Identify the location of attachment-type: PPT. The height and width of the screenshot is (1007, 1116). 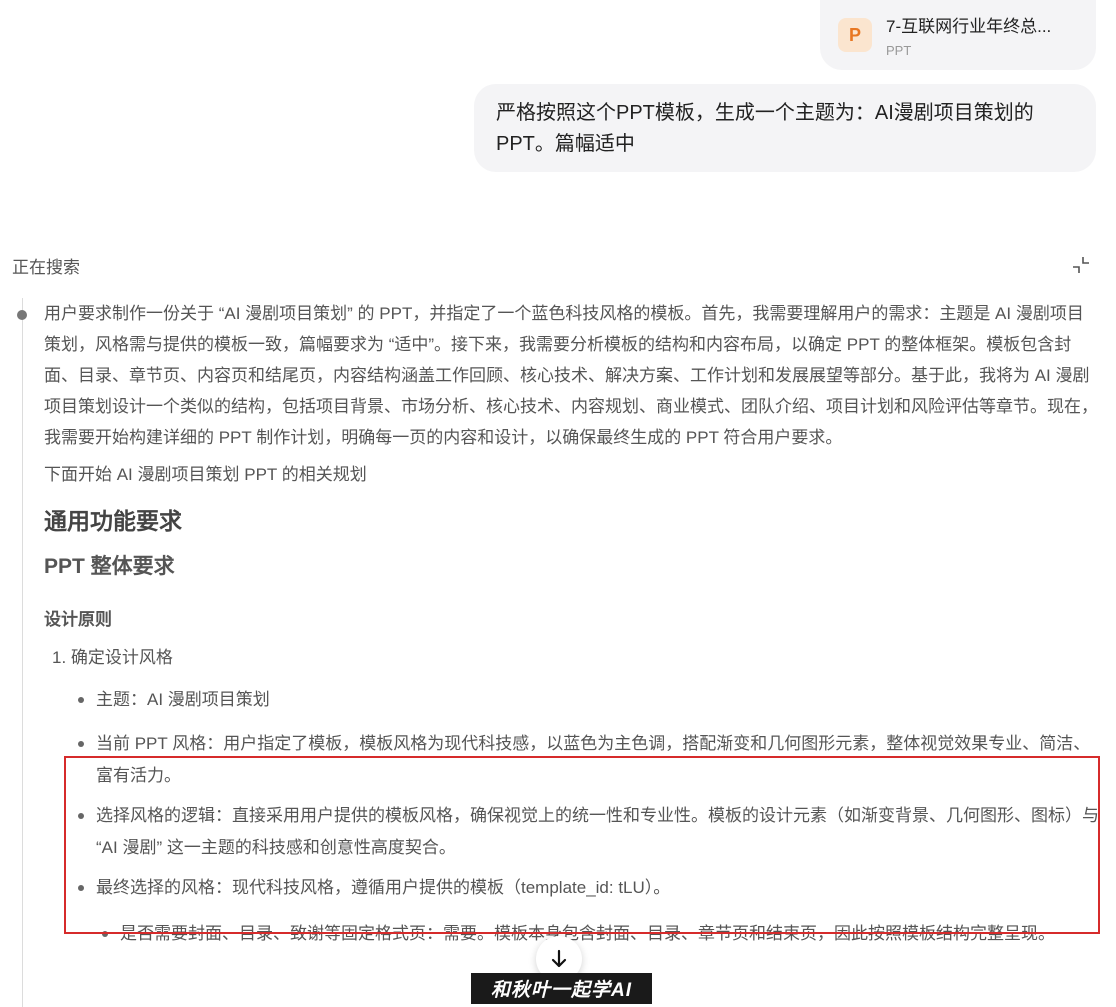
(899, 50).